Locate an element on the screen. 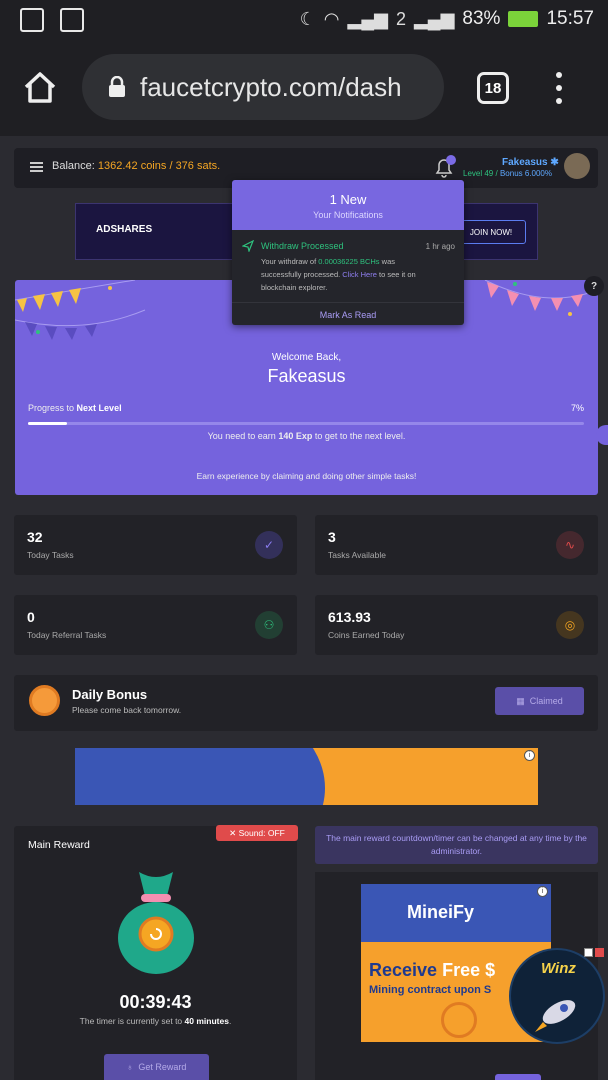 This screenshot has width=608, height=1080. check-icon: ✓ is located at coordinates (269, 545).